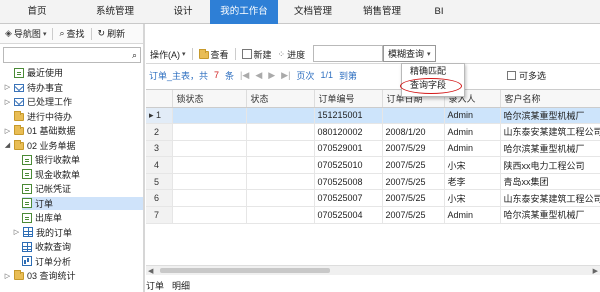 Image resolution: width=600 pixels, height=292 pixels. I want to click on operate-menu-button: 操作(A) ▾, so click(168, 54).